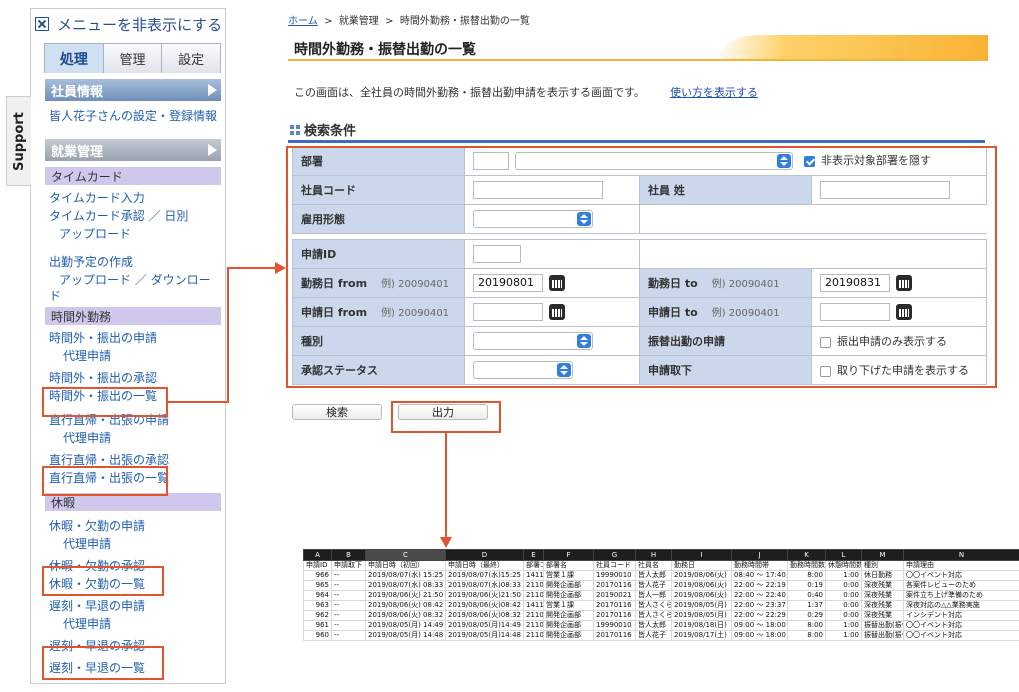  Describe the element at coordinates (128, 262) in the screenshot. I see `sidebar-item-schedule-create: 出勤予定の作成` at that location.